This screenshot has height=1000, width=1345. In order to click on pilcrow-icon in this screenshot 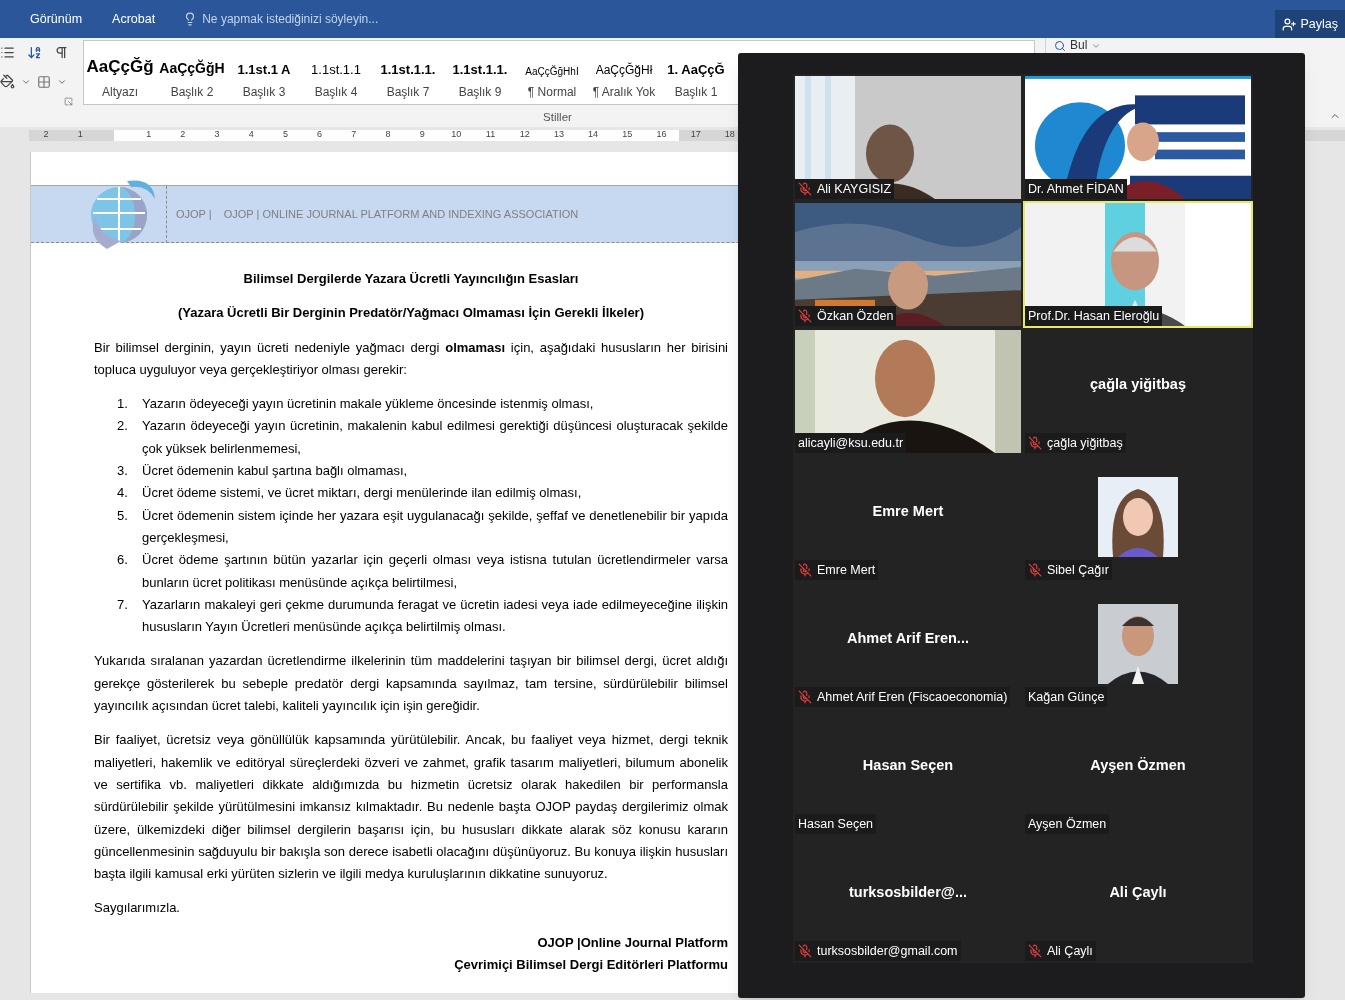, I will do `click(61, 52)`.